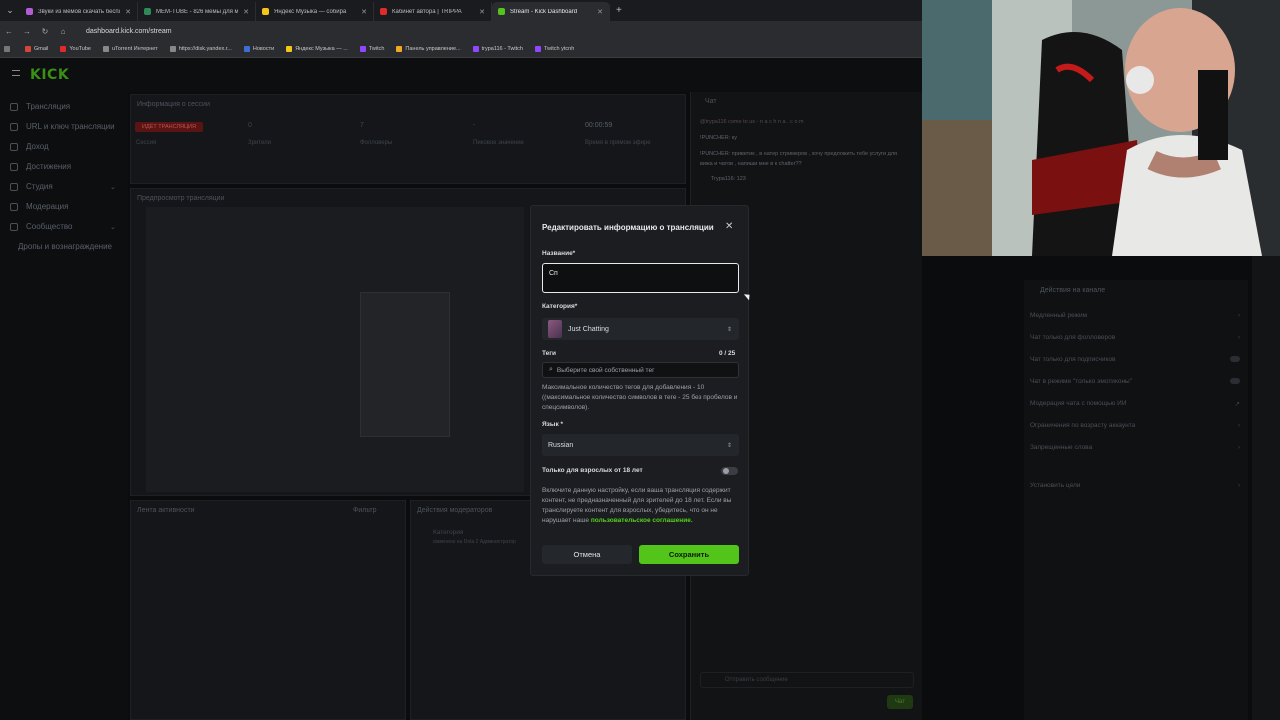 Image resolution: width=1280 pixels, height=720 pixels. Describe the element at coordinates (39, 206) in the screenshot. I see `sidebar-item-moderation: Модерация` at that location.